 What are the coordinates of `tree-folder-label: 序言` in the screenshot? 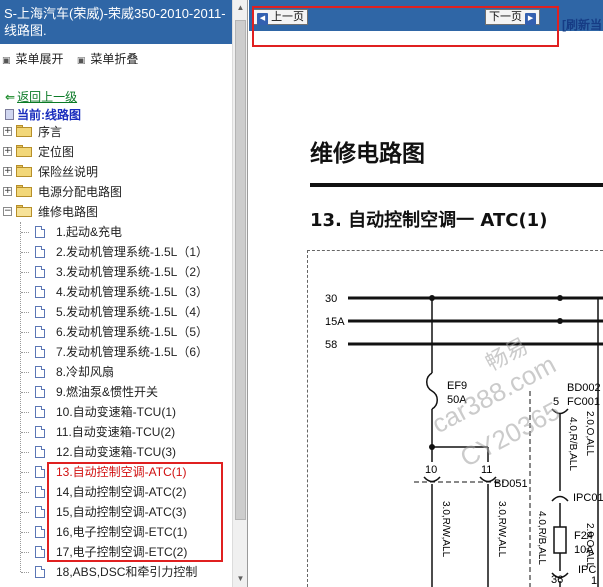 It's located at (50, 132).